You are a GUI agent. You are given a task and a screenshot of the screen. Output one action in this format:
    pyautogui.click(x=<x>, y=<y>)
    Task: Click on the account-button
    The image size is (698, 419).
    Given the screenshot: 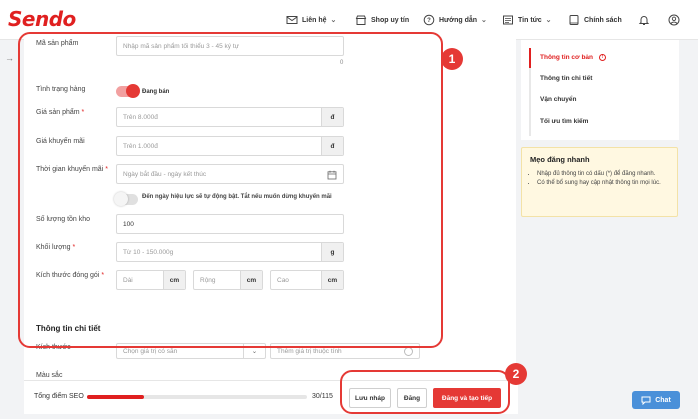 What is the action you would take?
    pyautogui.click(x=674, y=20)
    